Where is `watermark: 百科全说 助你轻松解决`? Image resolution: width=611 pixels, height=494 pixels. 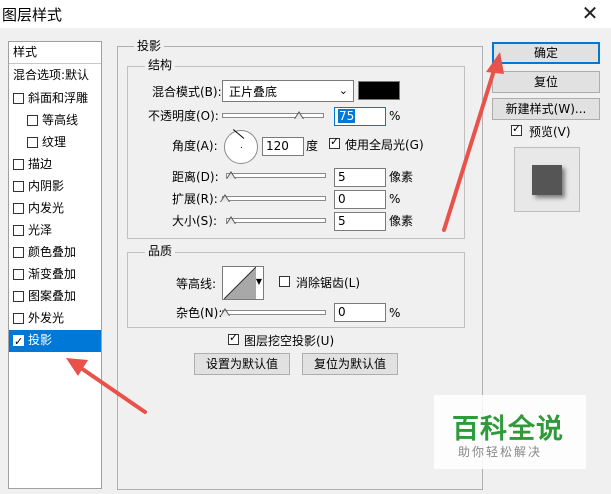 watermark: 百科全说 助你轻松解决 is located at coordinates (510, 432).